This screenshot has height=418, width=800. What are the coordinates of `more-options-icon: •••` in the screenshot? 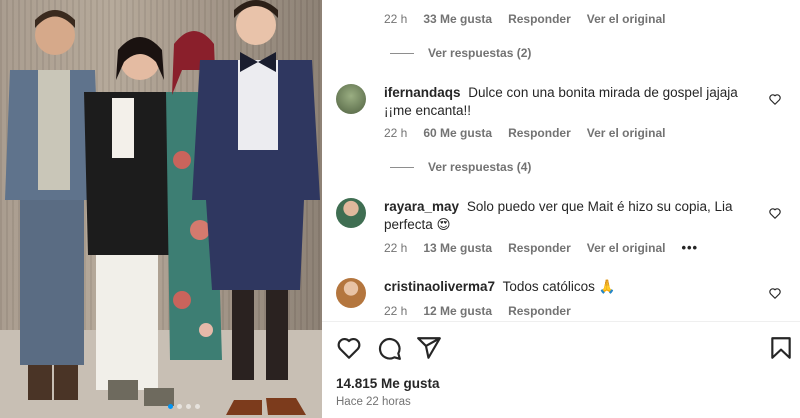 It's located at (689, 247).